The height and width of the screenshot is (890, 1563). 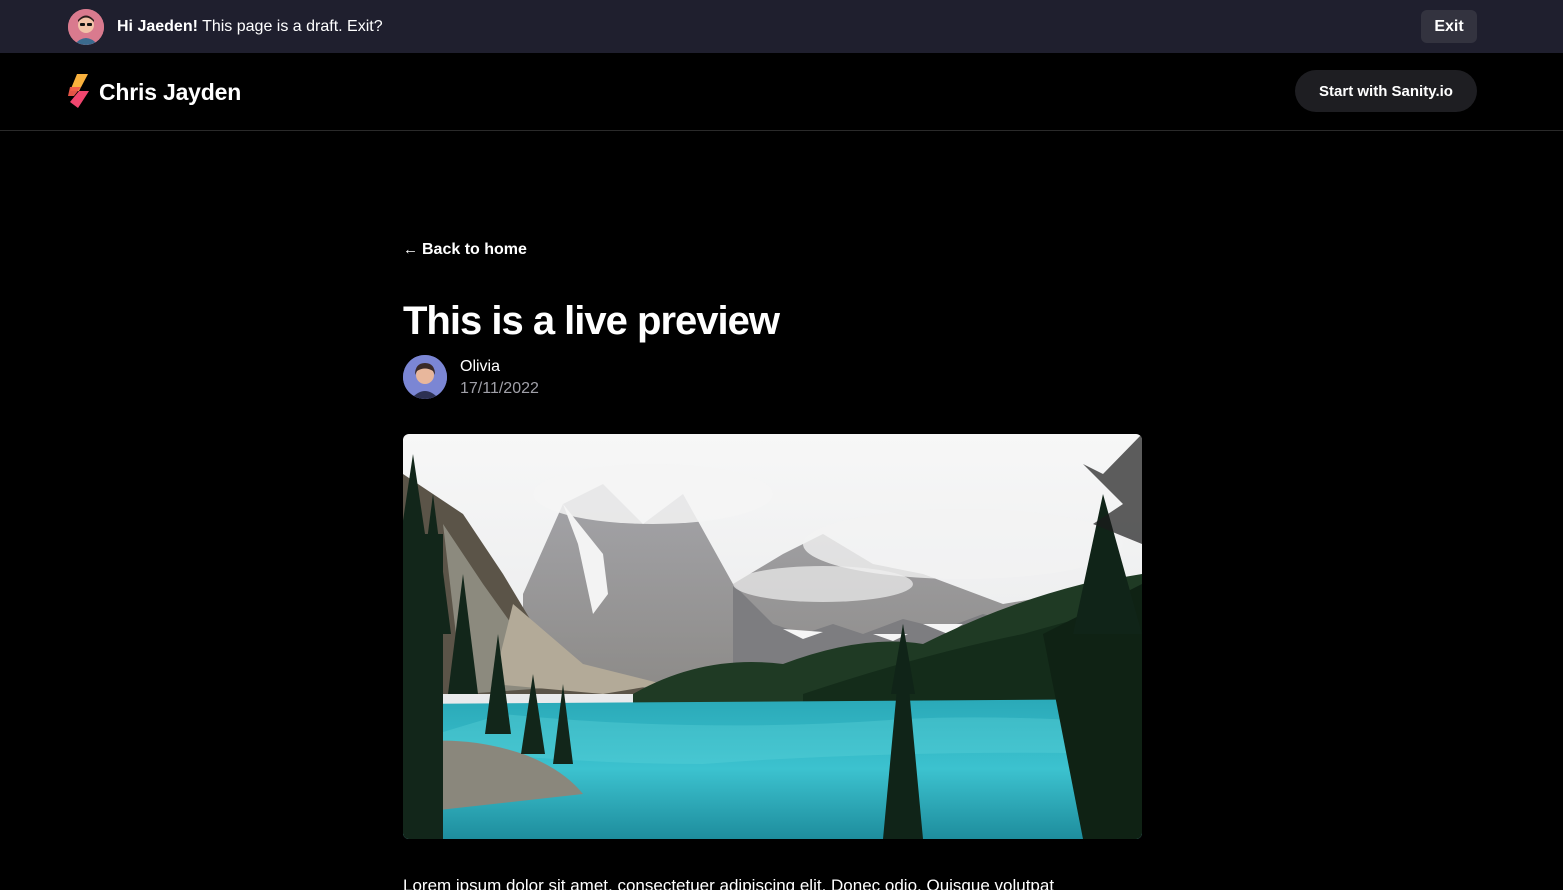 What do you see at coordinates (474, 249) in the screenshot?
I see `back-link-label: Back to home` at bounding box center [474, 249].